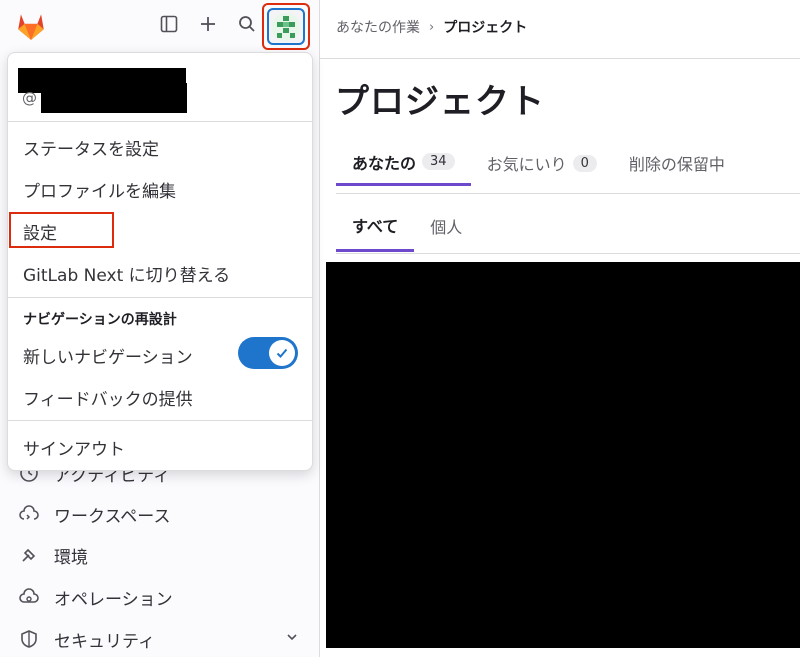 The image size is (800, 657). I want to click on sidebar-item-environments: 環境, so click(53, 555).